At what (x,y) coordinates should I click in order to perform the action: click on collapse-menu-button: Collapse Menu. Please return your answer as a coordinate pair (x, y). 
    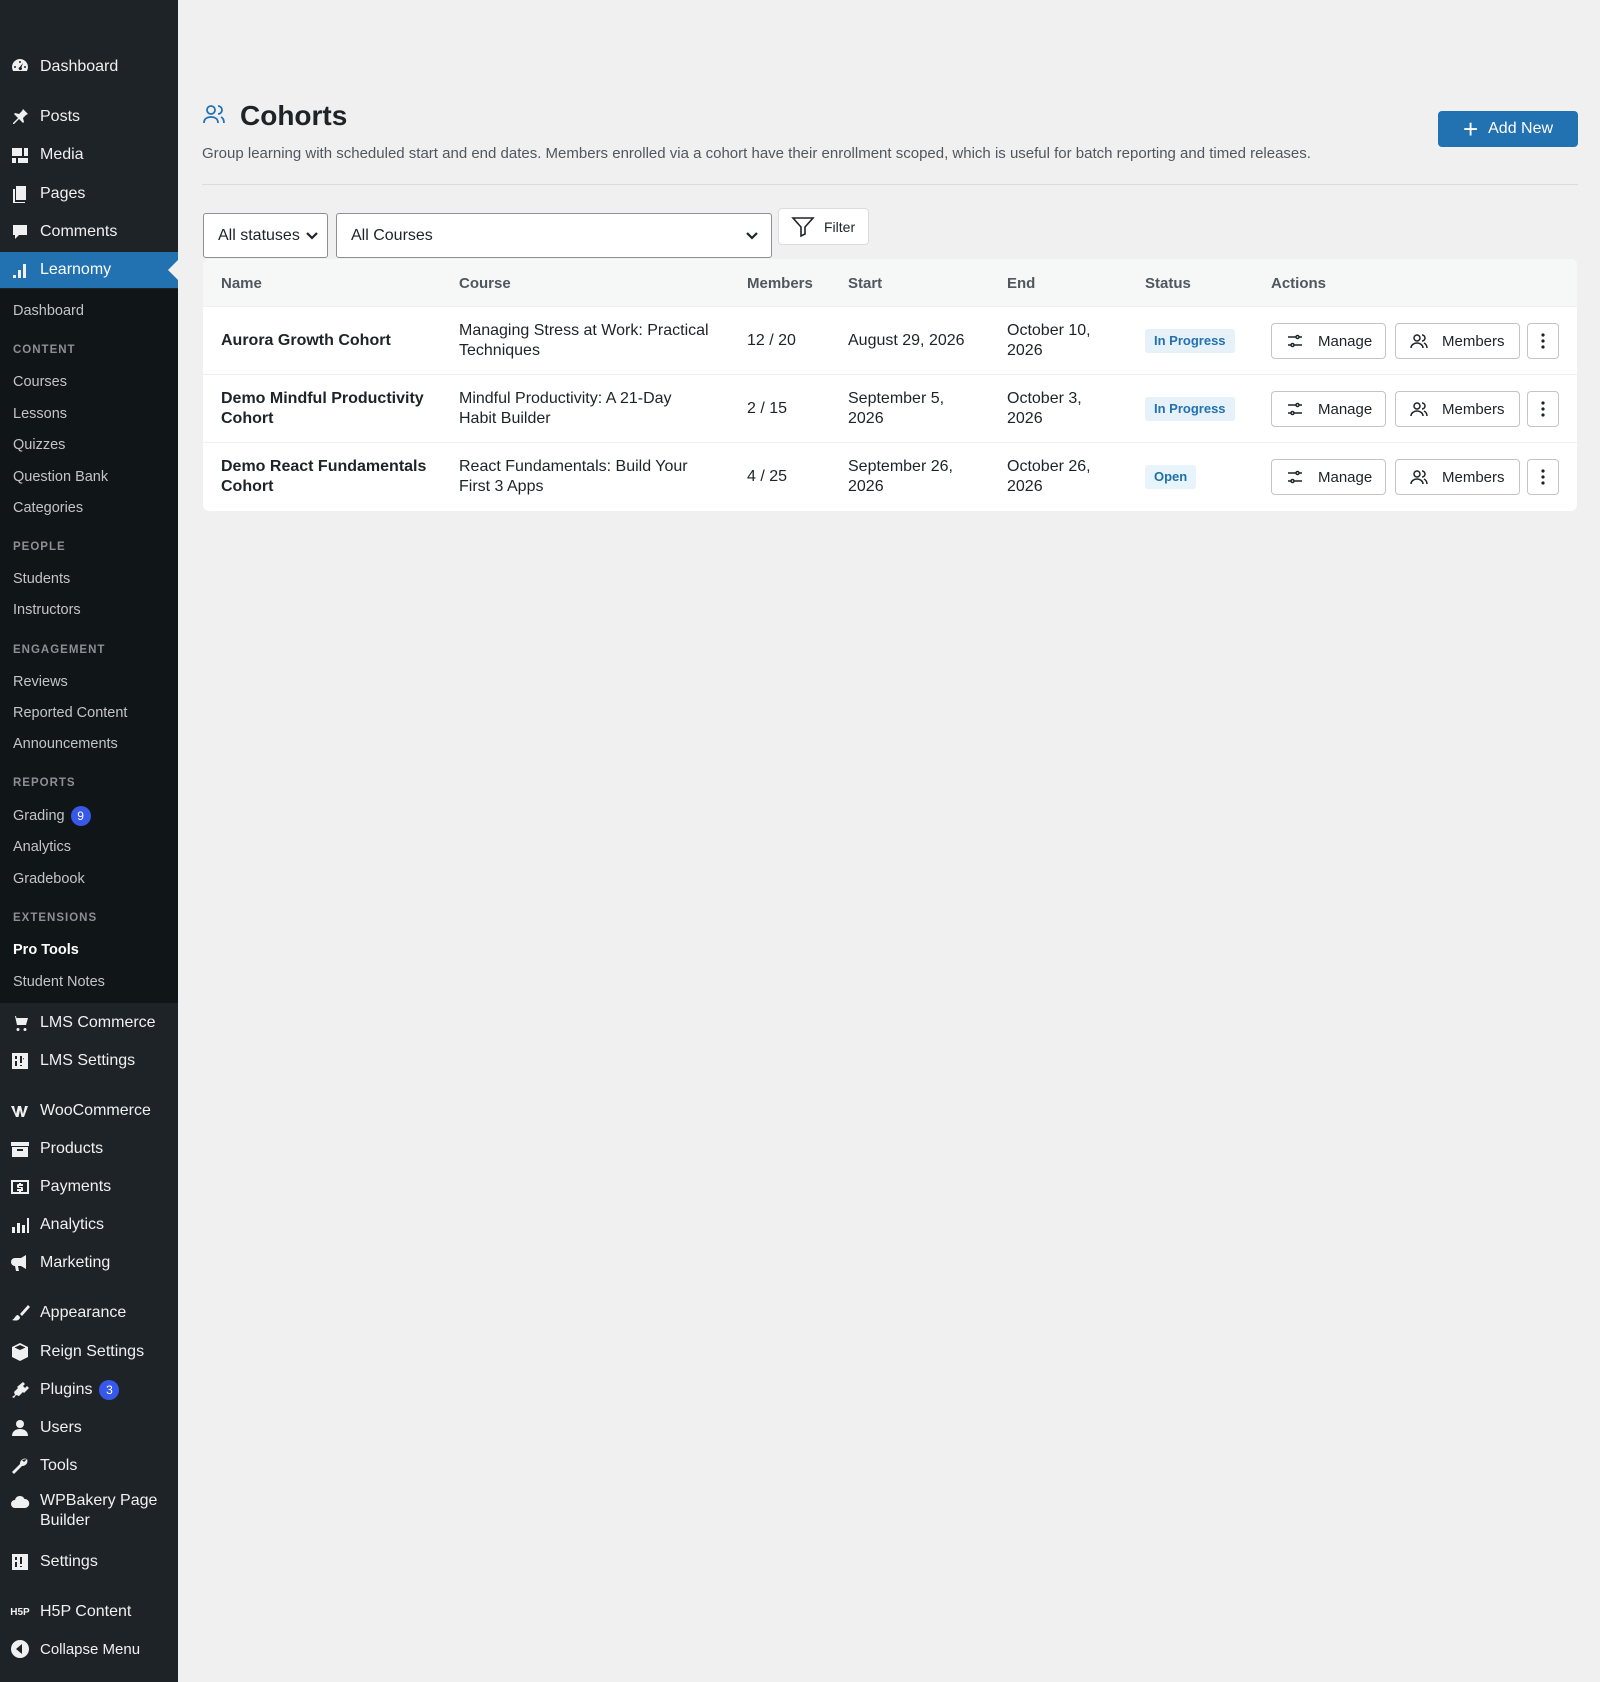
    Looking at the image, I should click on (89, 1649).